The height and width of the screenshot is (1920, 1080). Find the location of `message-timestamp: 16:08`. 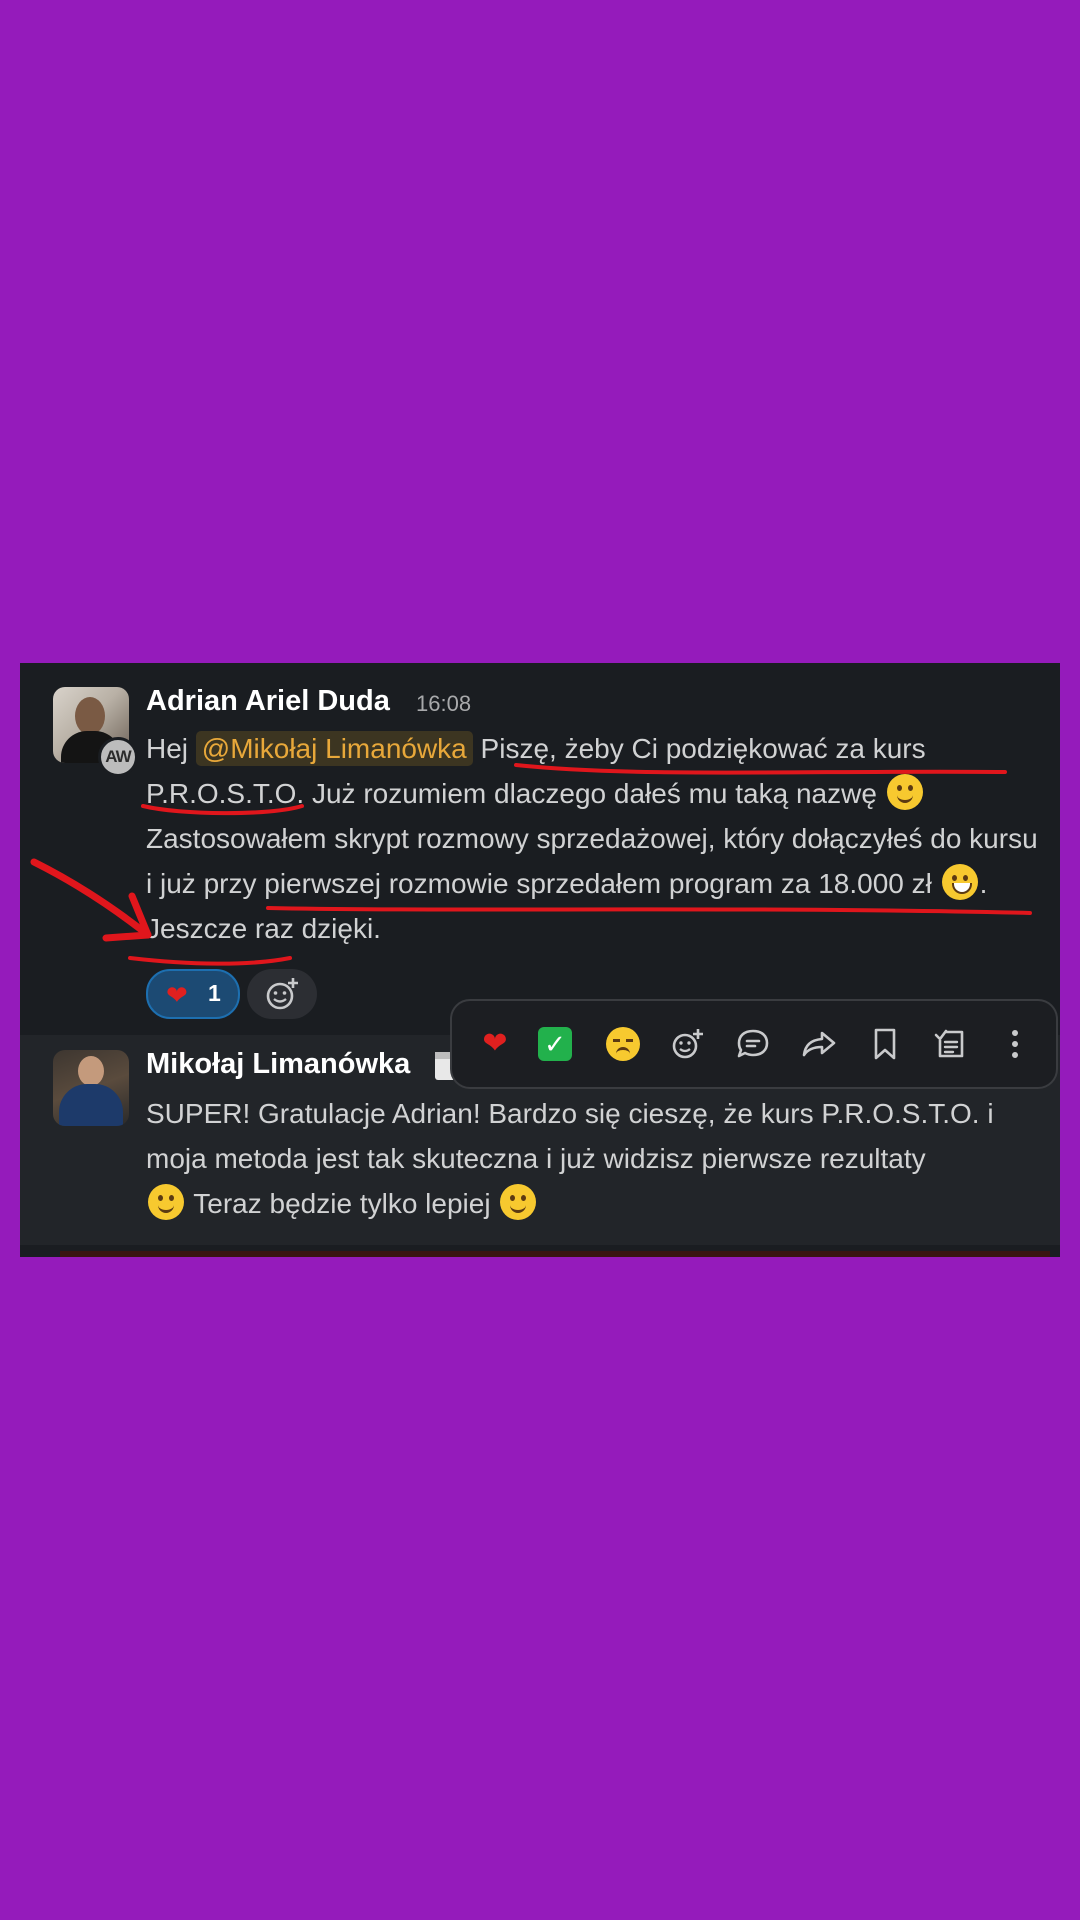

message-timestamp: 16:08 is located at coordinates (443, 704).